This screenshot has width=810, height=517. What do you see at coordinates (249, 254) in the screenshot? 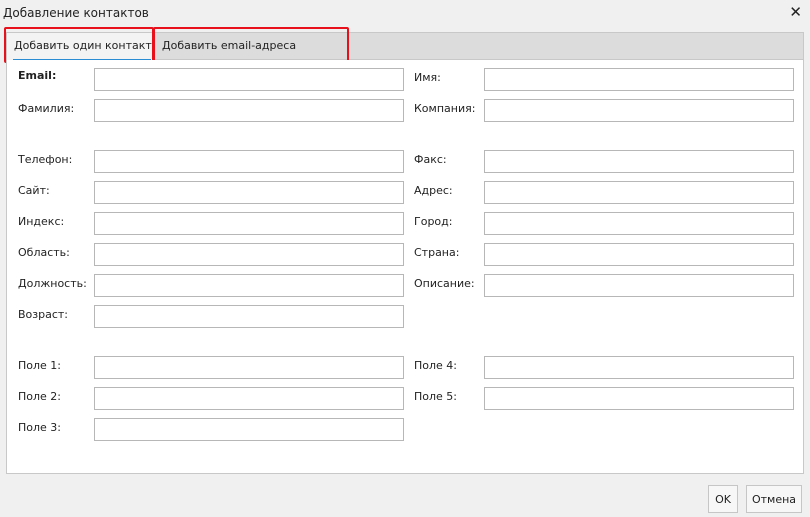
I see `region-field` at bounding box center [249, 254].